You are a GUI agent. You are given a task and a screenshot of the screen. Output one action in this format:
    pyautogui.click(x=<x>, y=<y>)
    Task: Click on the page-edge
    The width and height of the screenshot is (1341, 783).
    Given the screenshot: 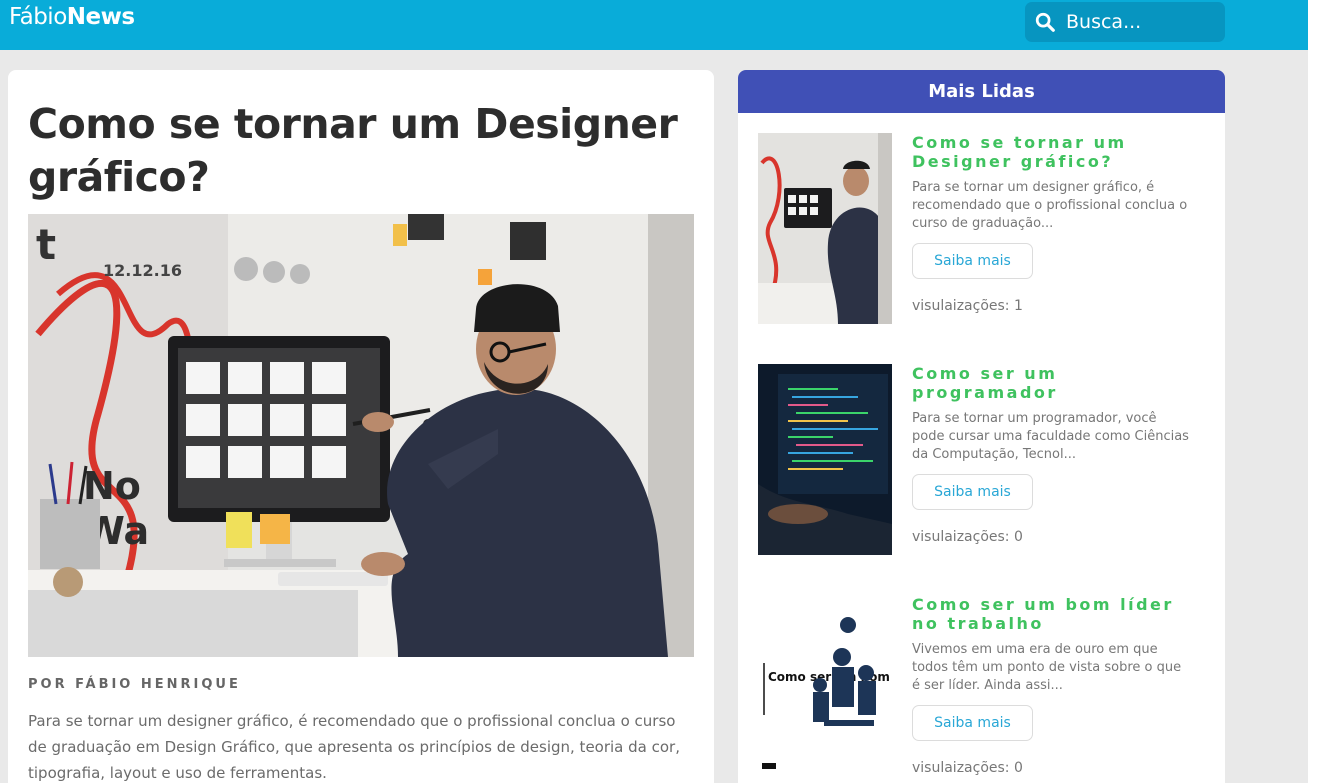 What is the action you would take?
    pyautogui.click(x=1324, y=391)
    